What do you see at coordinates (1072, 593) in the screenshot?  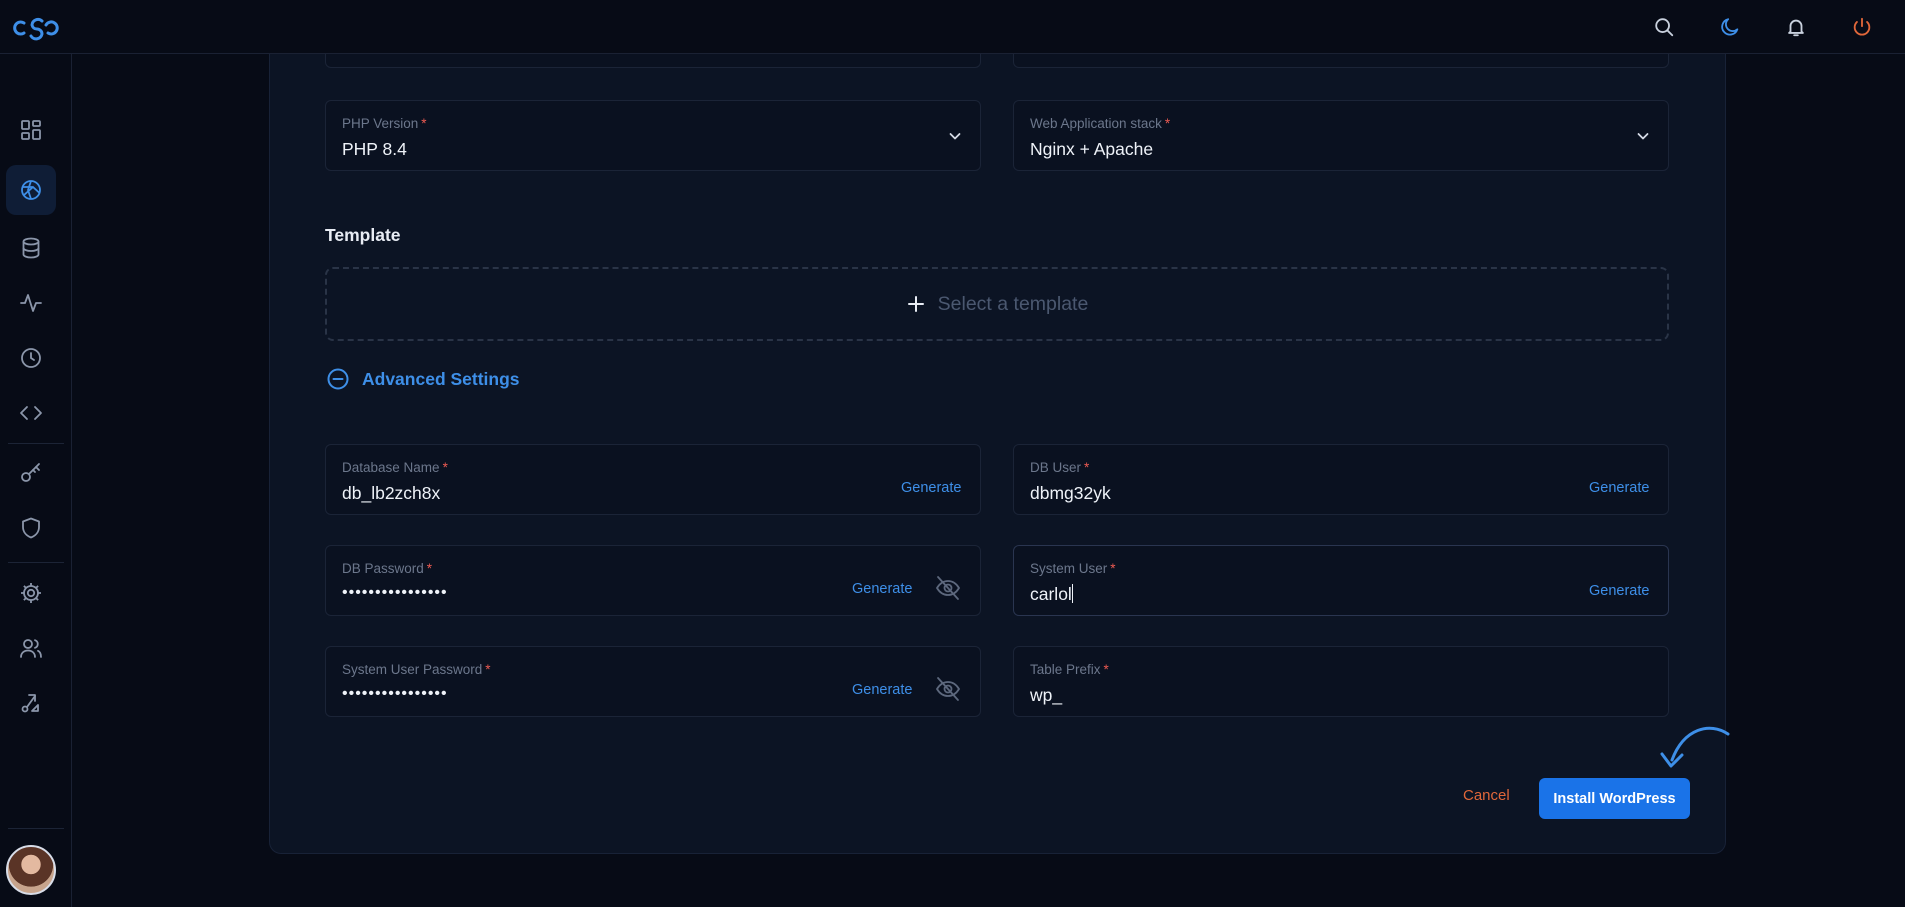 I see `text-caret` at bounding box center [1072, 593].